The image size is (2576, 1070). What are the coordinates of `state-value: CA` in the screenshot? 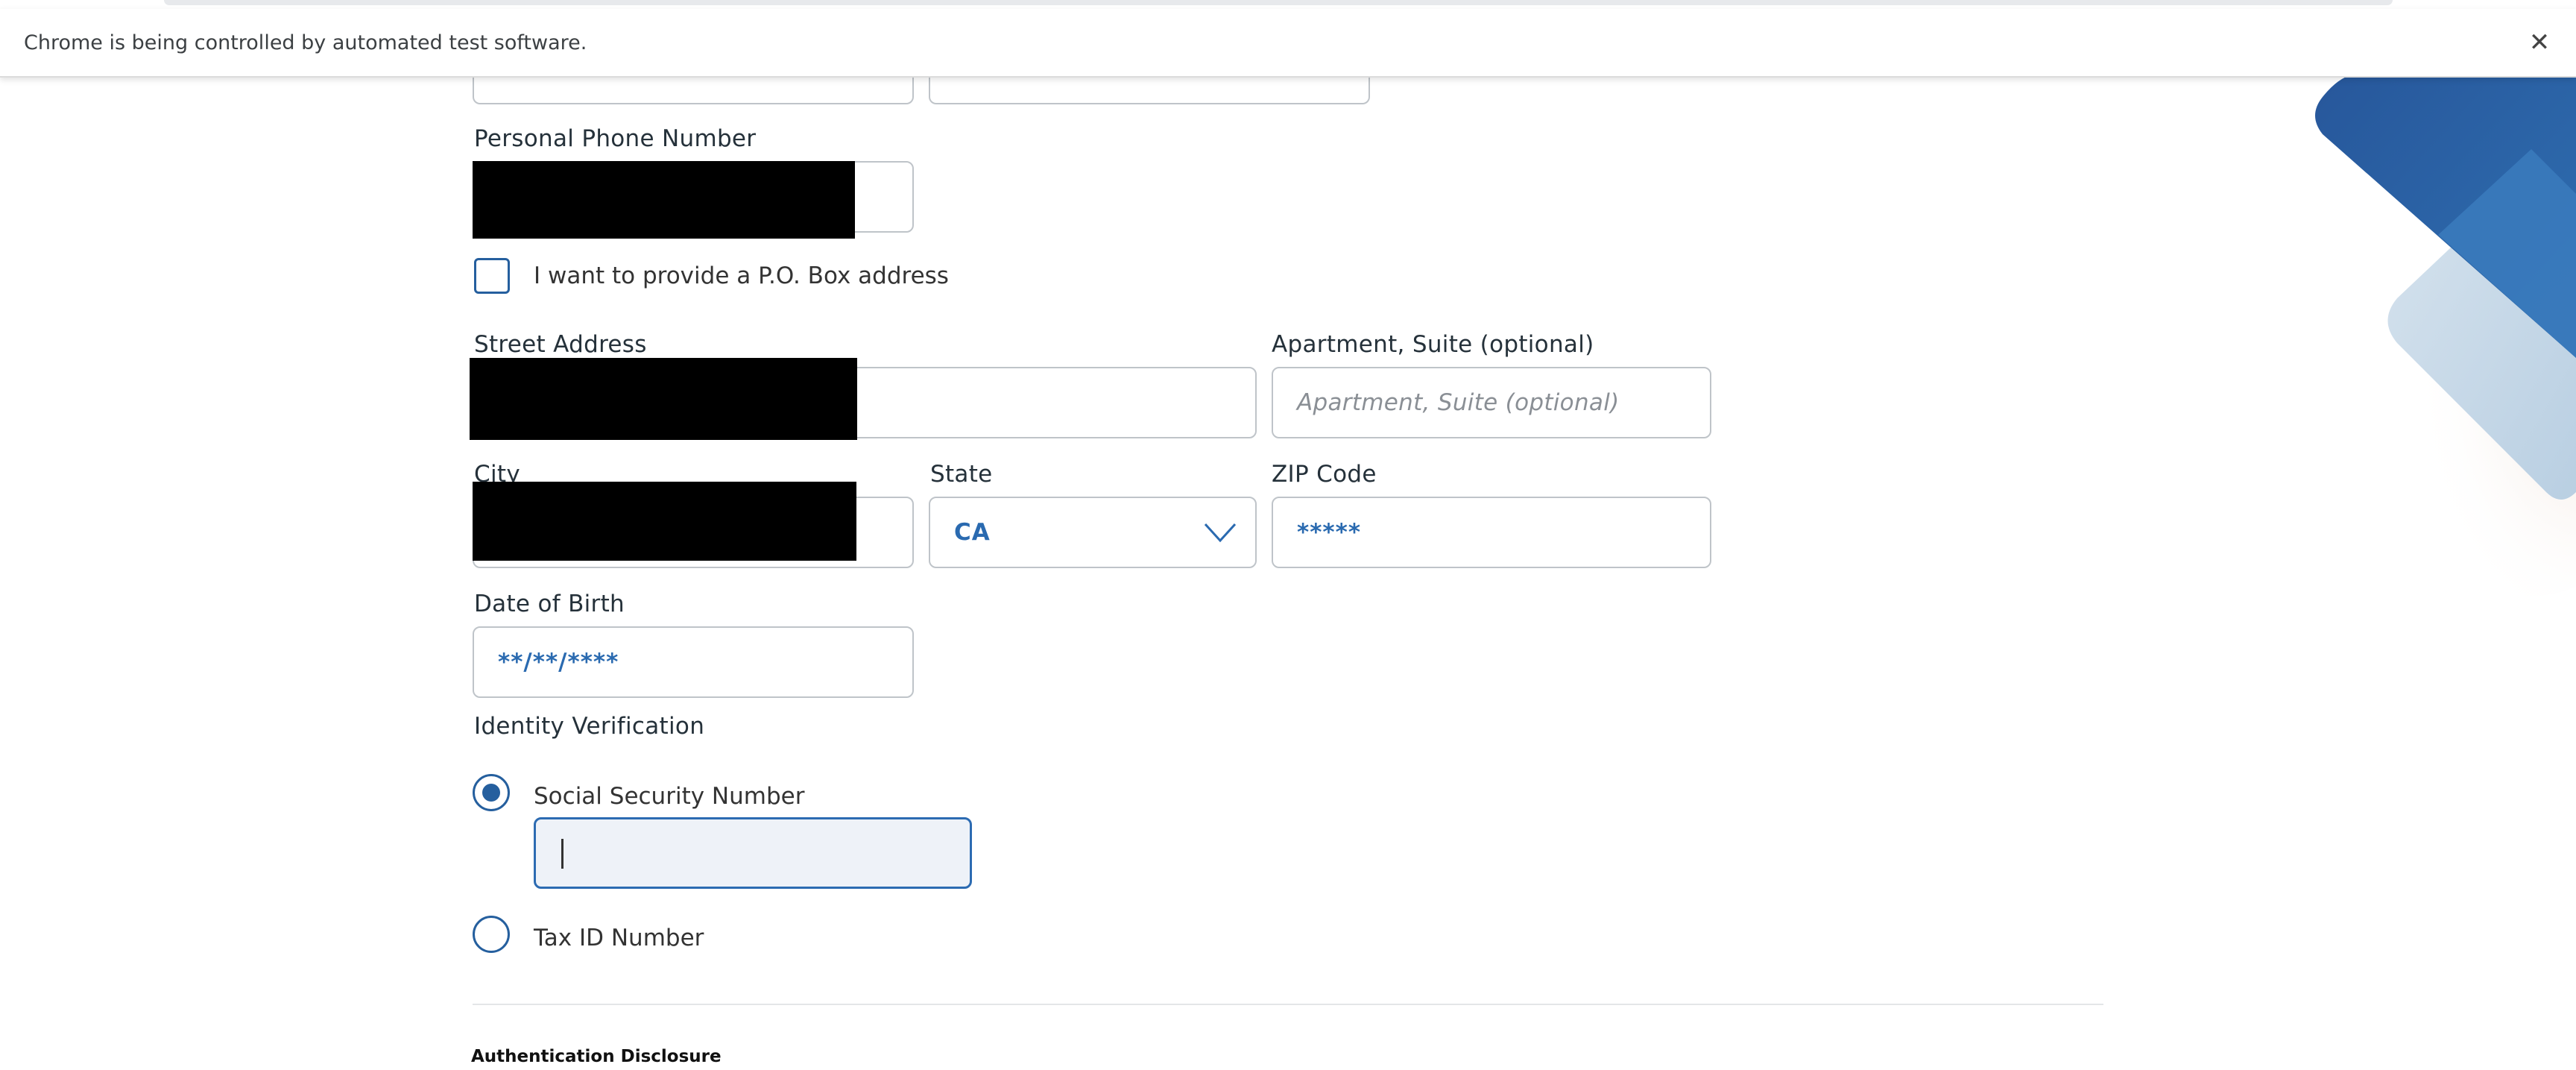 It's located at (972, 532).